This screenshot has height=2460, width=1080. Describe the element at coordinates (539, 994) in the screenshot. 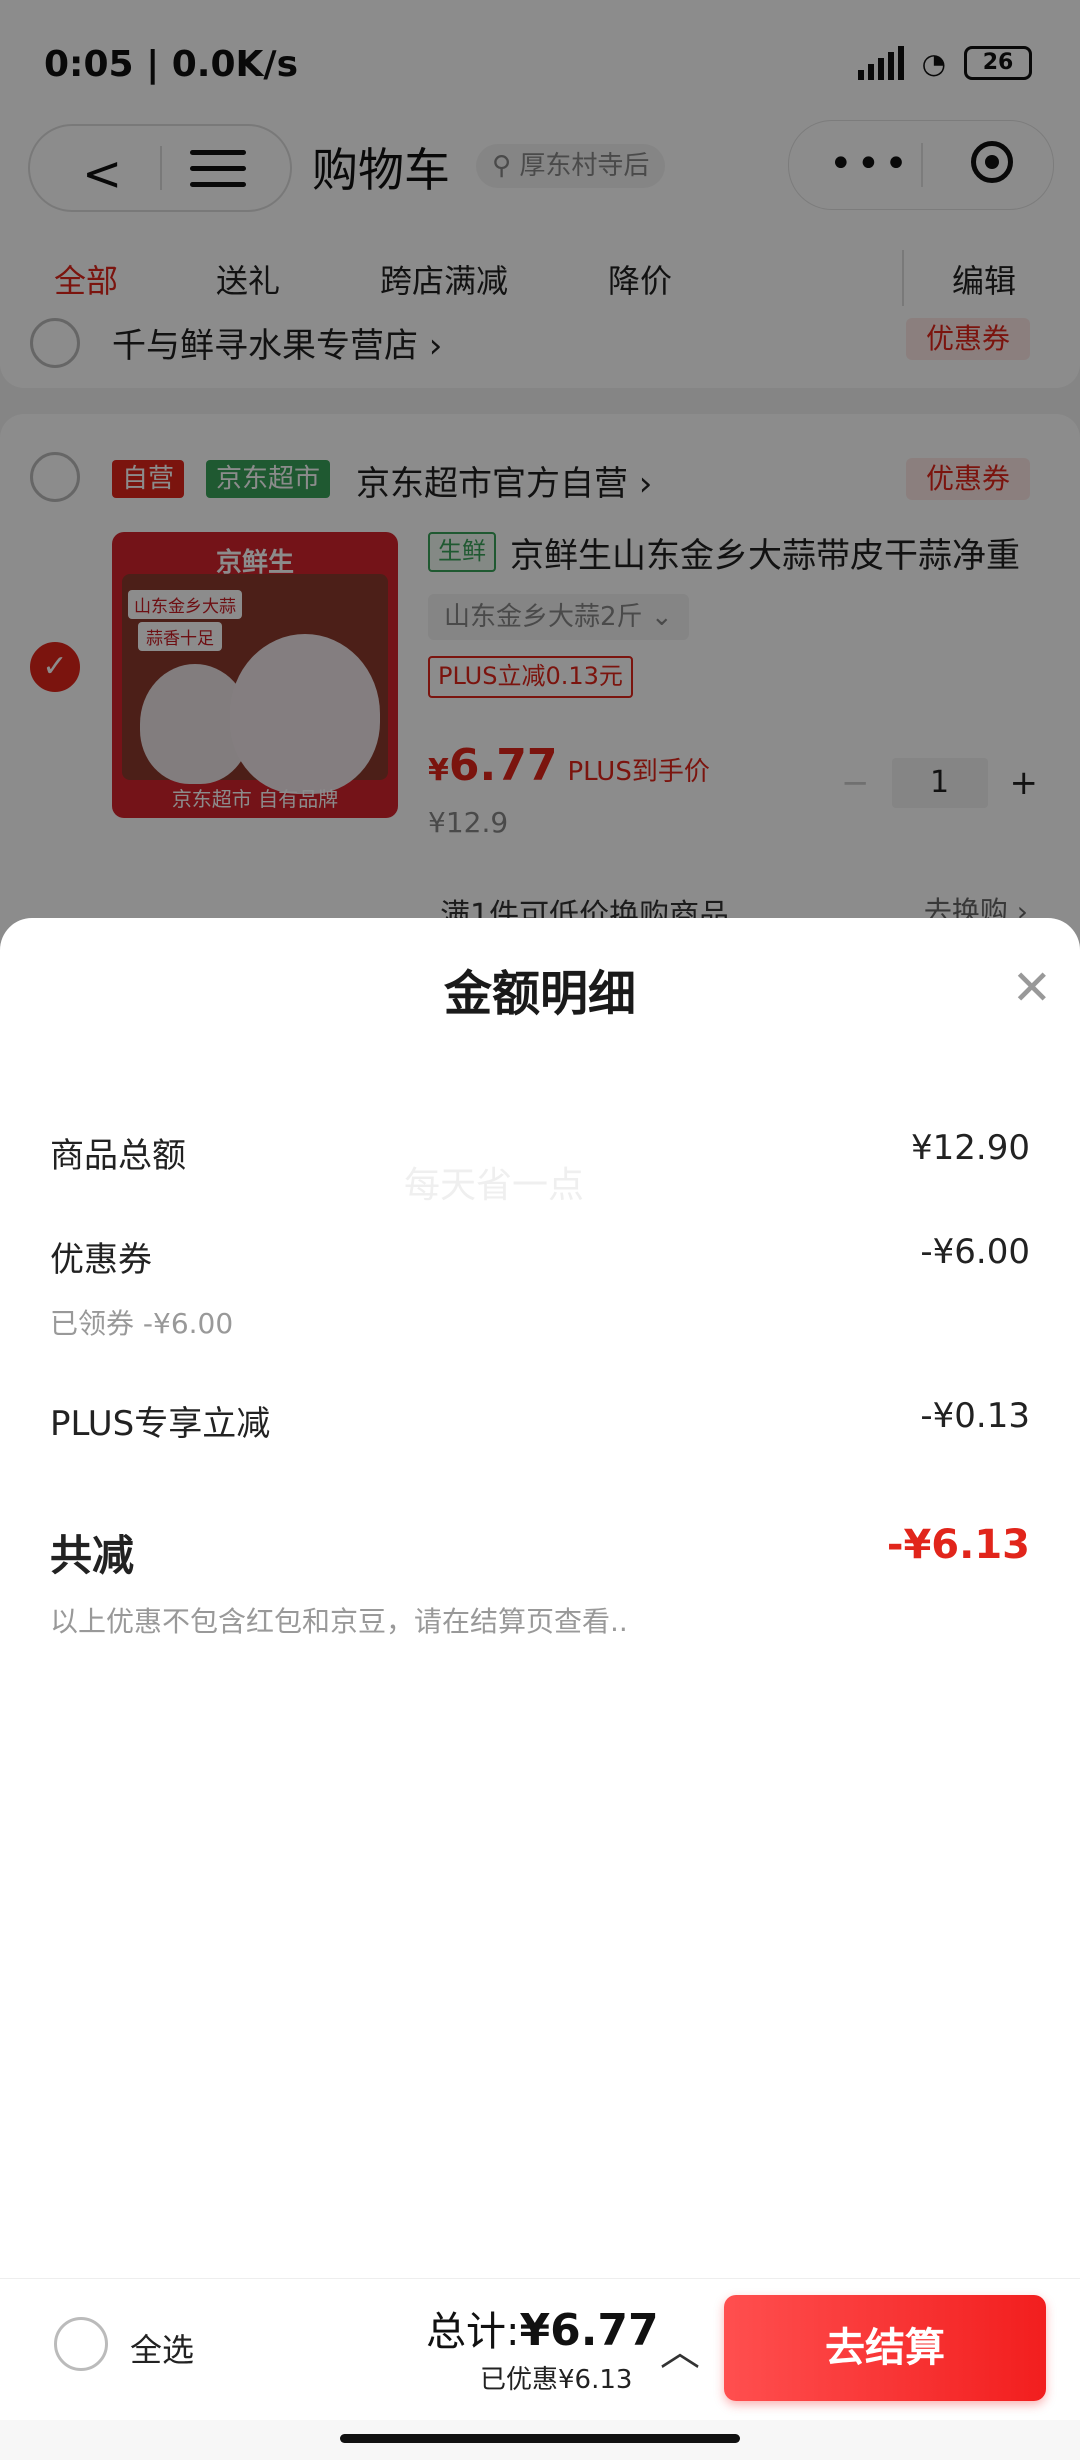

I see `sheet-title: 金额明细` at that location.